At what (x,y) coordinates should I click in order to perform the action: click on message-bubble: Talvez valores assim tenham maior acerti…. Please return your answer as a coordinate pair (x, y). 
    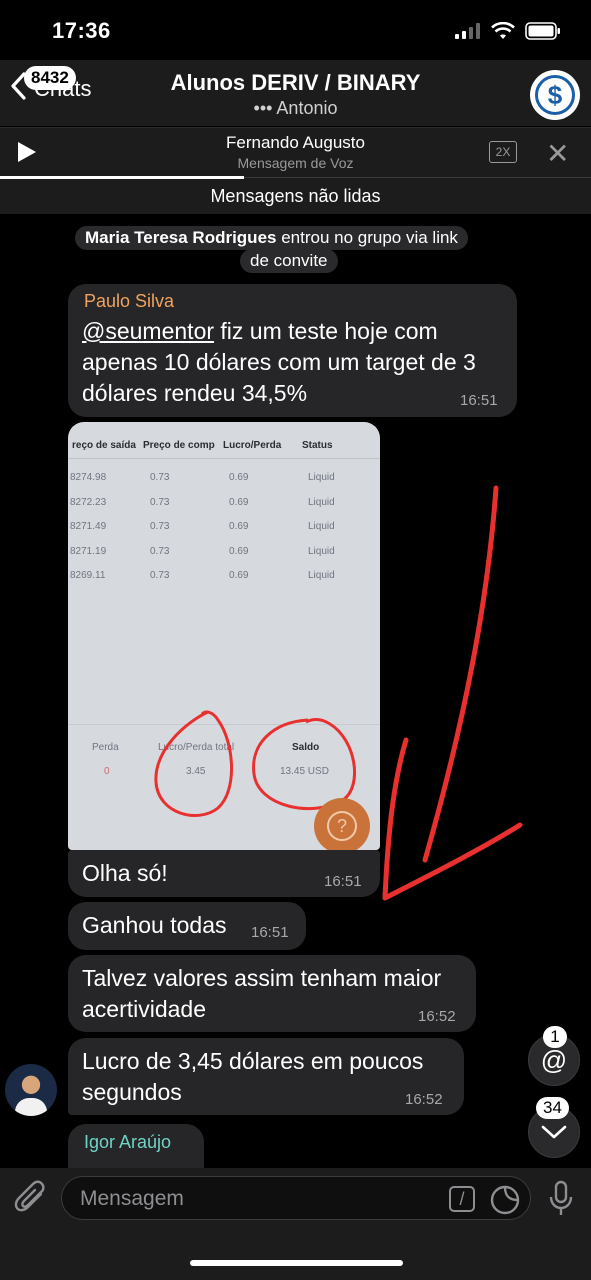
    Looking at the image, I should click on (272, 993).